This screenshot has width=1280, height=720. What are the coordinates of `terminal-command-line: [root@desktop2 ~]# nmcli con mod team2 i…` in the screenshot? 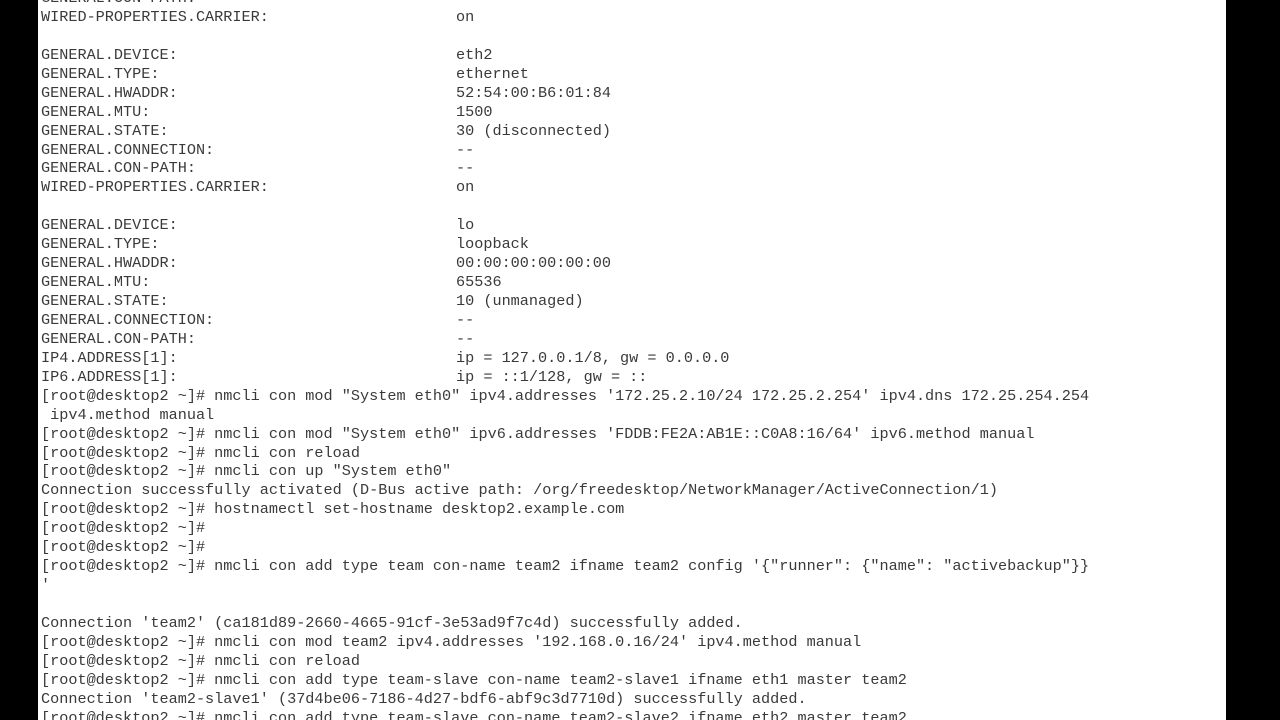 It's located at (451, 641).